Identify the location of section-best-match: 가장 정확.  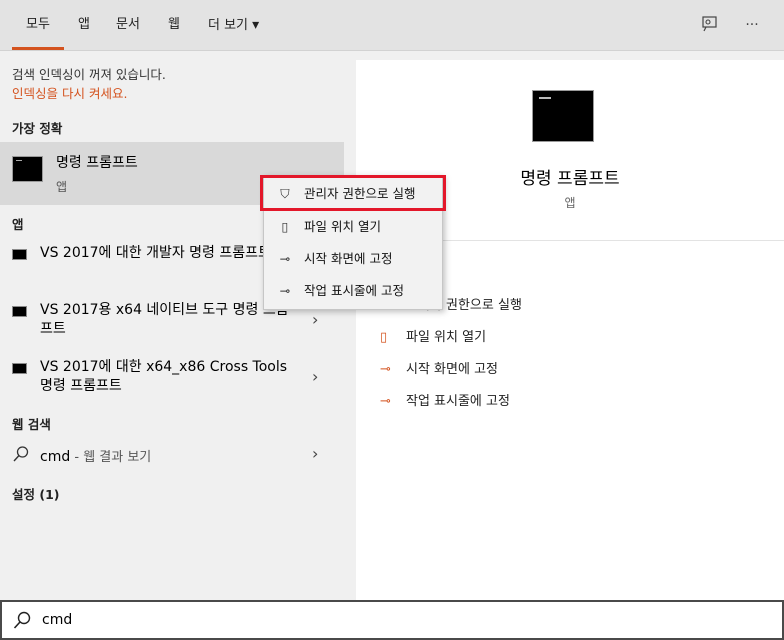
(37, 128).